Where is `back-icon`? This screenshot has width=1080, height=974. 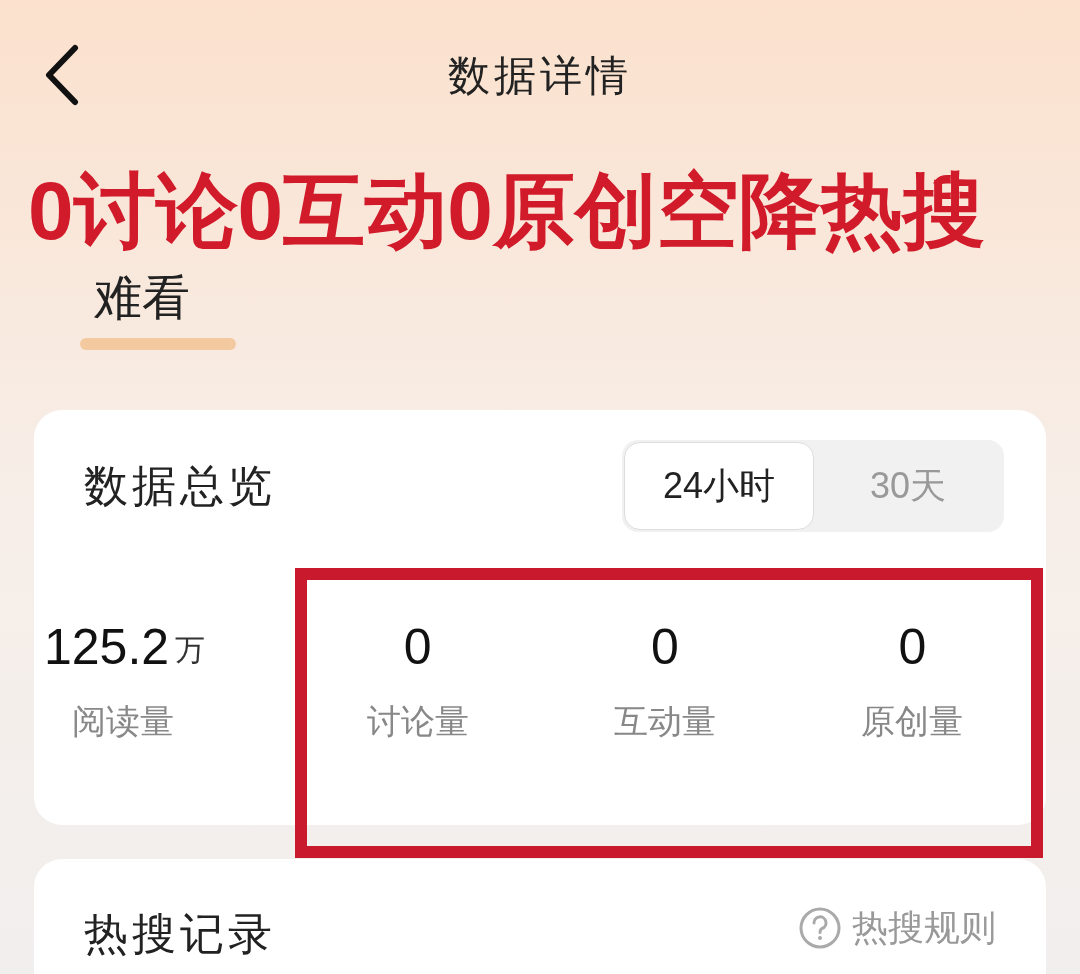 back-icon is located at coordinates (61, 75).